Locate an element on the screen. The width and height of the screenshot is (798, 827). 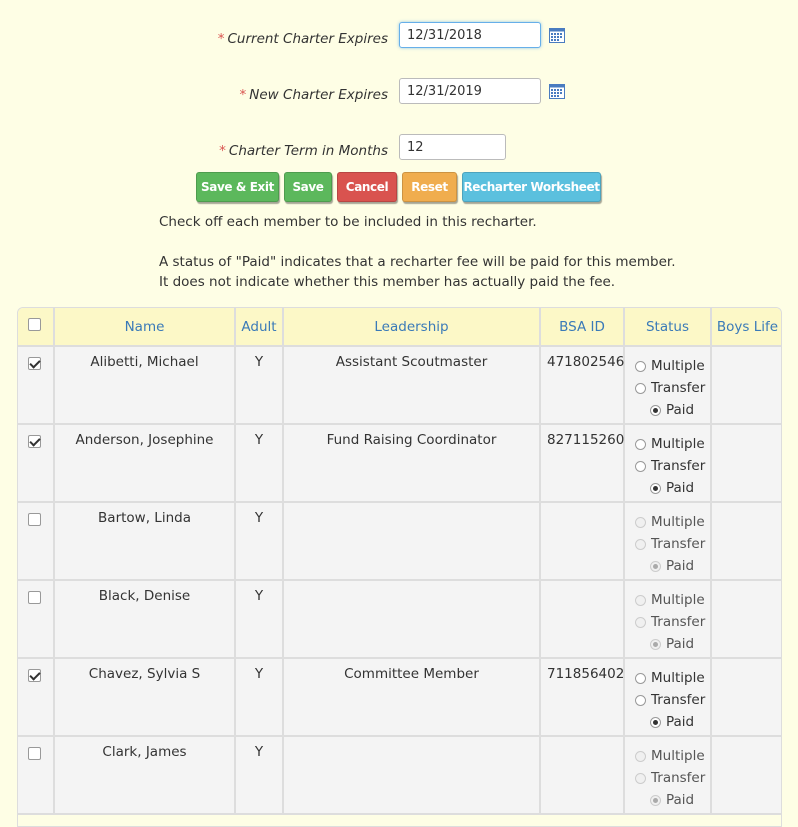
member-name-cell: Chavez, Sylvia S is located at coordinates (145, 697).